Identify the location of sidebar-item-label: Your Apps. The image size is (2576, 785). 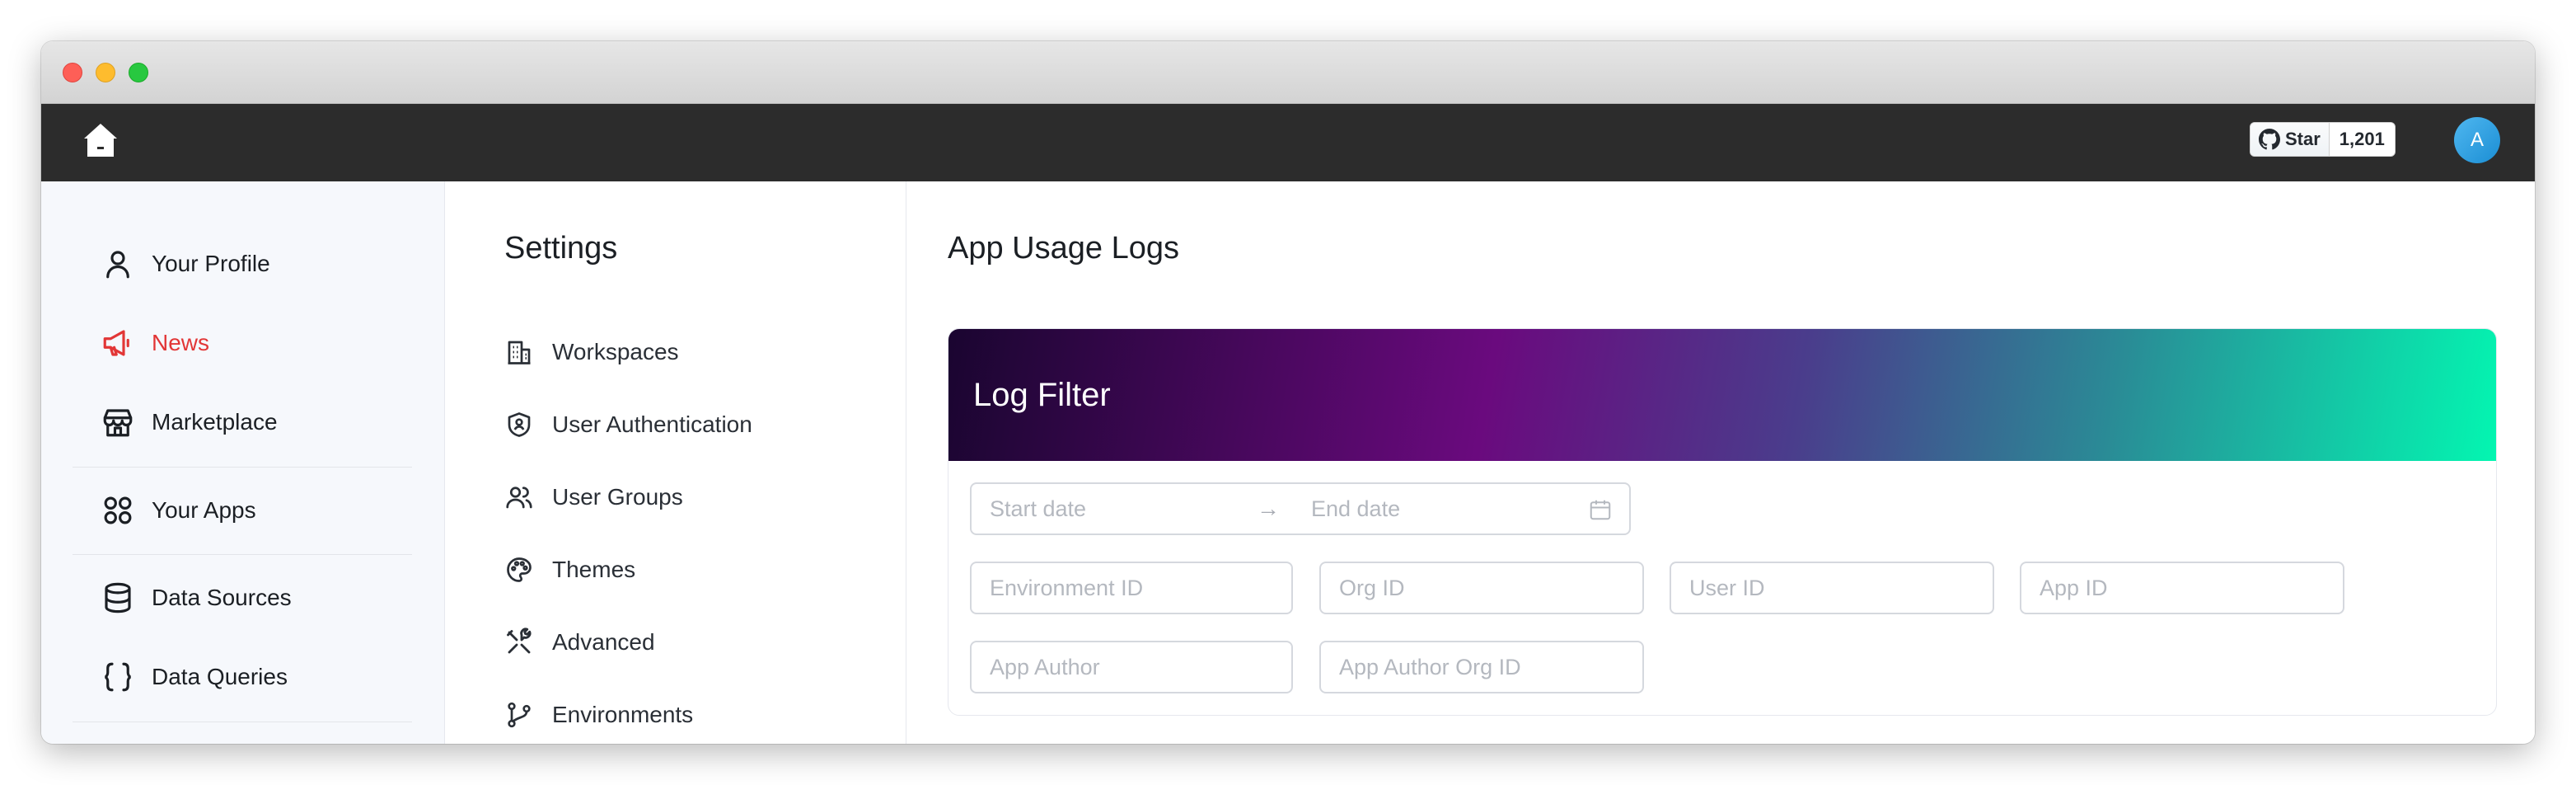
(204, 510).